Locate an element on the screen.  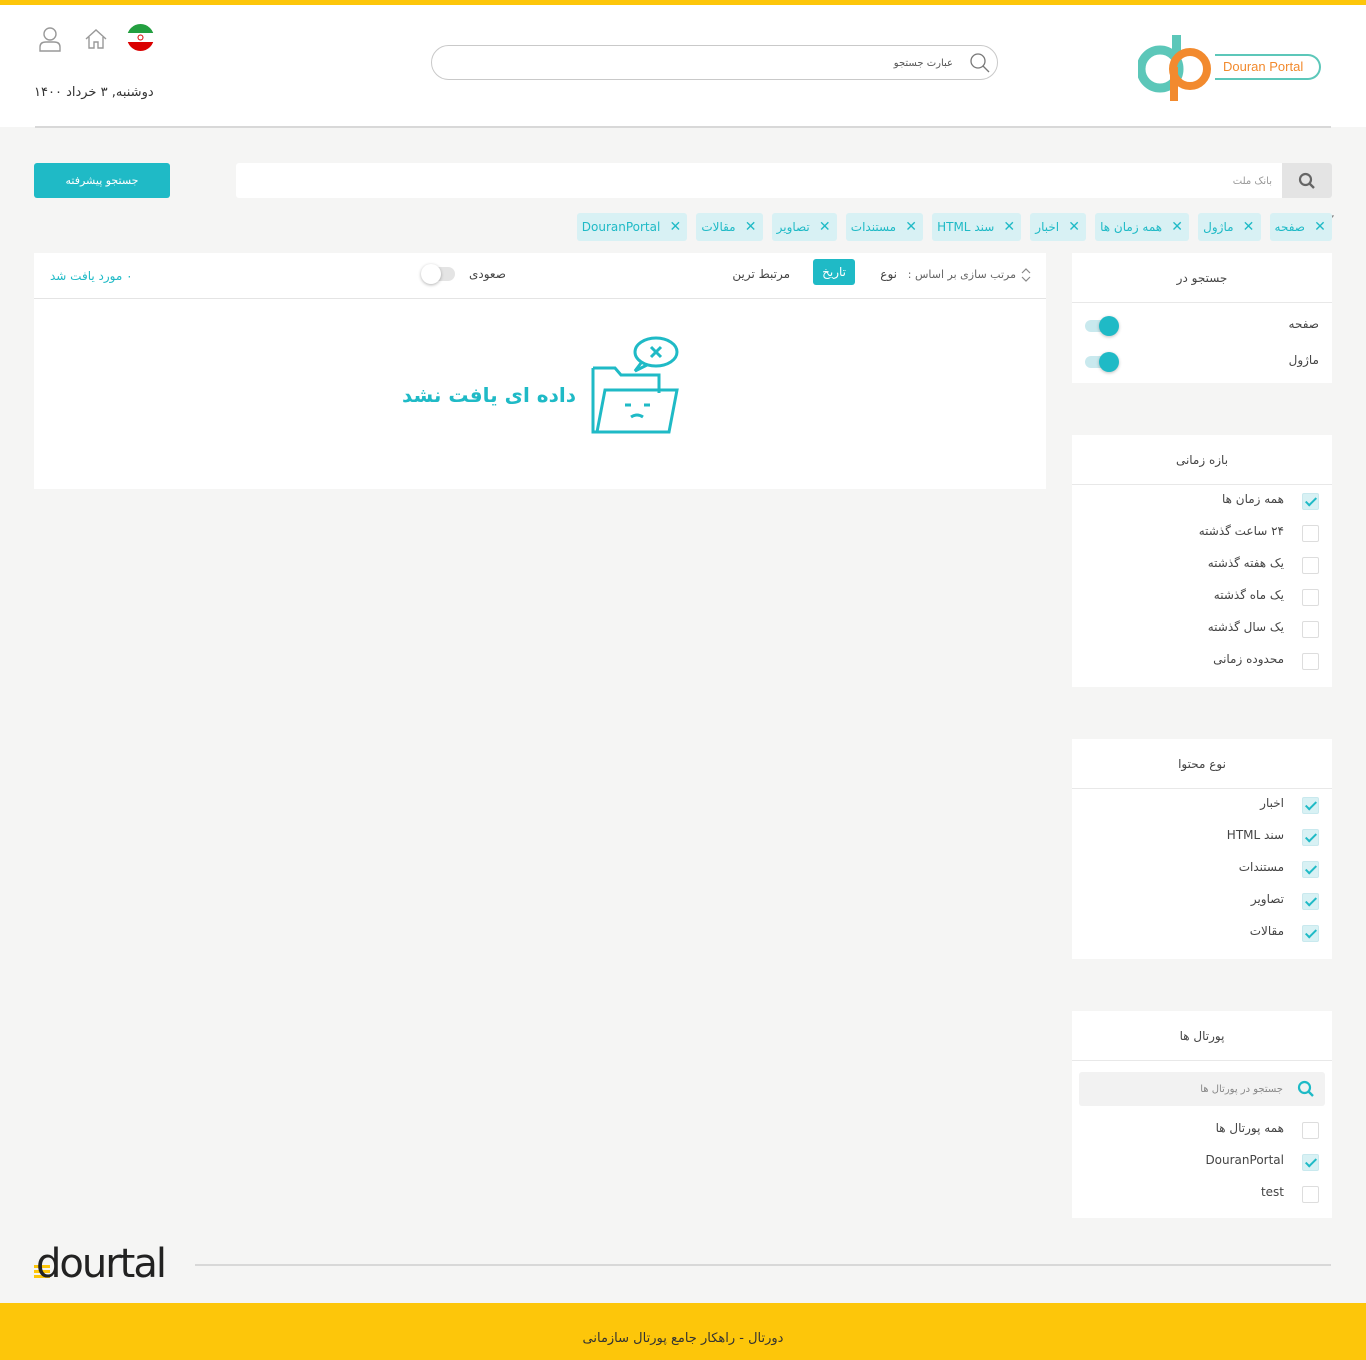
time-range-option: یک هفته گذشته is located at coordinates (1202, 565).